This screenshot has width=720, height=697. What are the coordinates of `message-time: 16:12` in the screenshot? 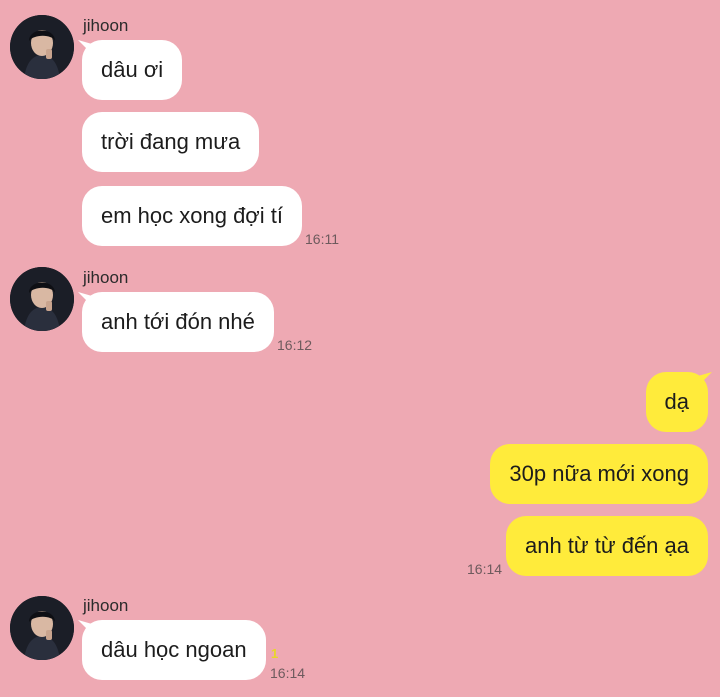 It's located at (295, 345).